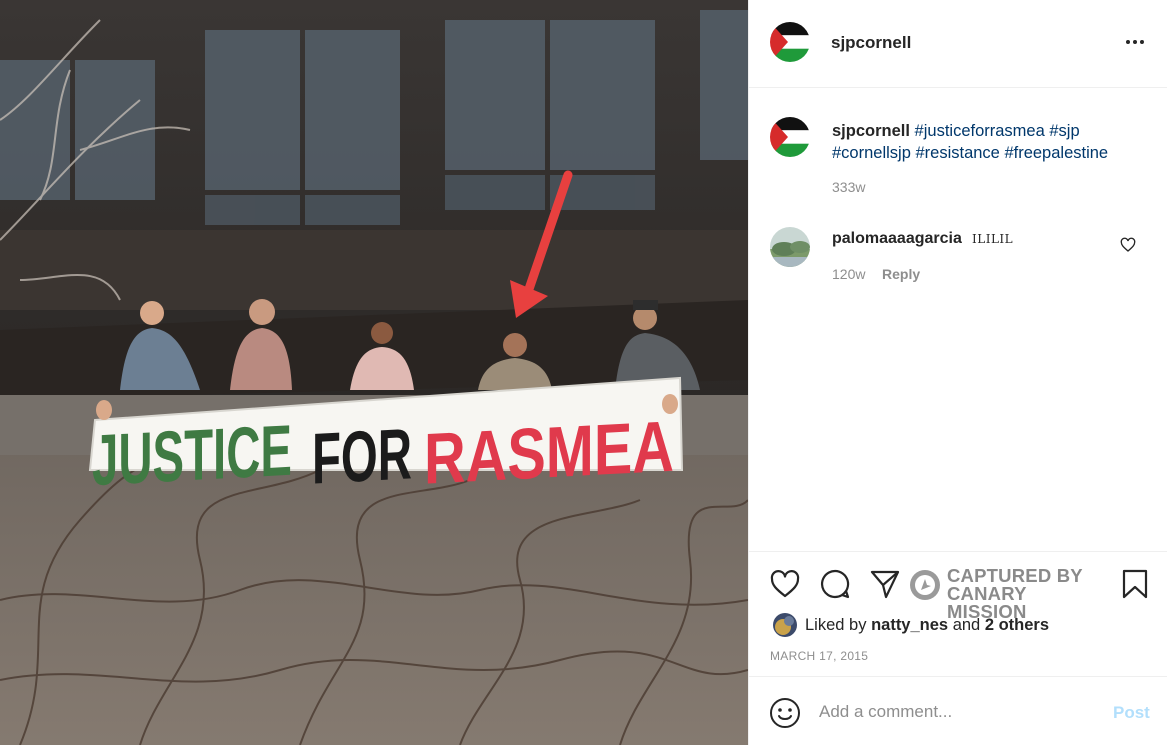  I want to click on post-date: MARCH 17, 2015, so click(819, 656).